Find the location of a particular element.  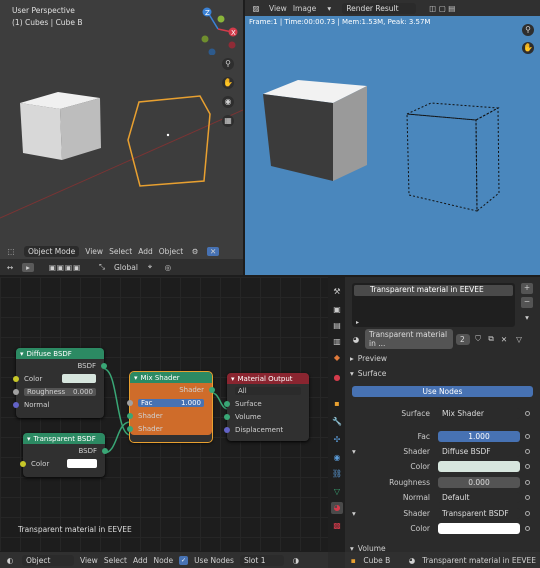

navigation-gizmo: Z X is located at coordinates (218, 30).